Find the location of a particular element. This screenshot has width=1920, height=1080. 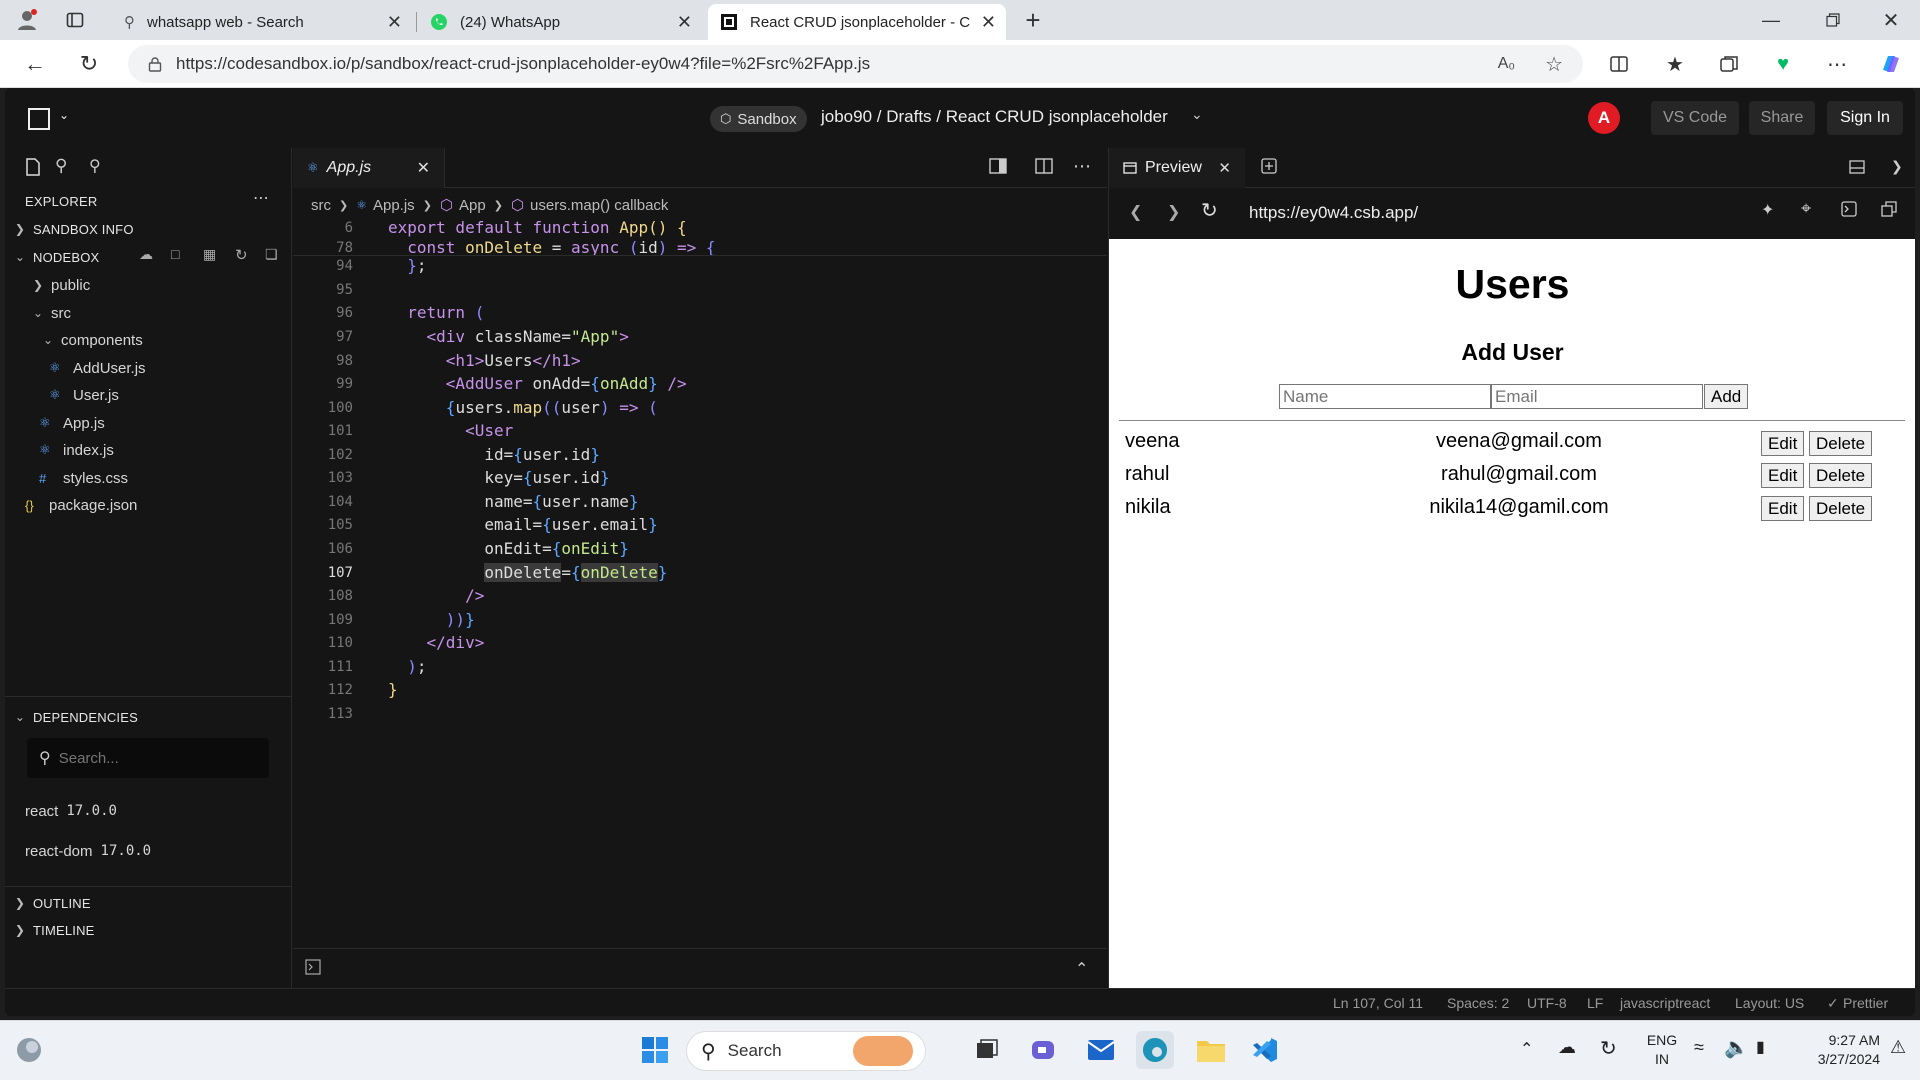

tree-item-user: ⚛ User.js is located at coordinates (84, 395).